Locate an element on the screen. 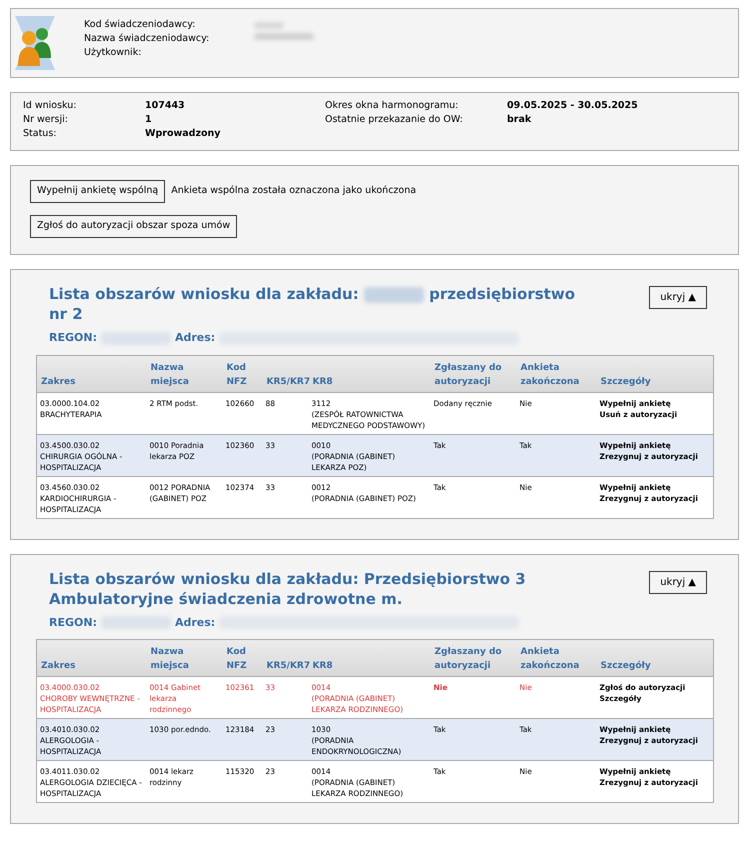 The width and height of the screenshot is (749, 859). field-label: Status: is located at coordinates (40, 134).